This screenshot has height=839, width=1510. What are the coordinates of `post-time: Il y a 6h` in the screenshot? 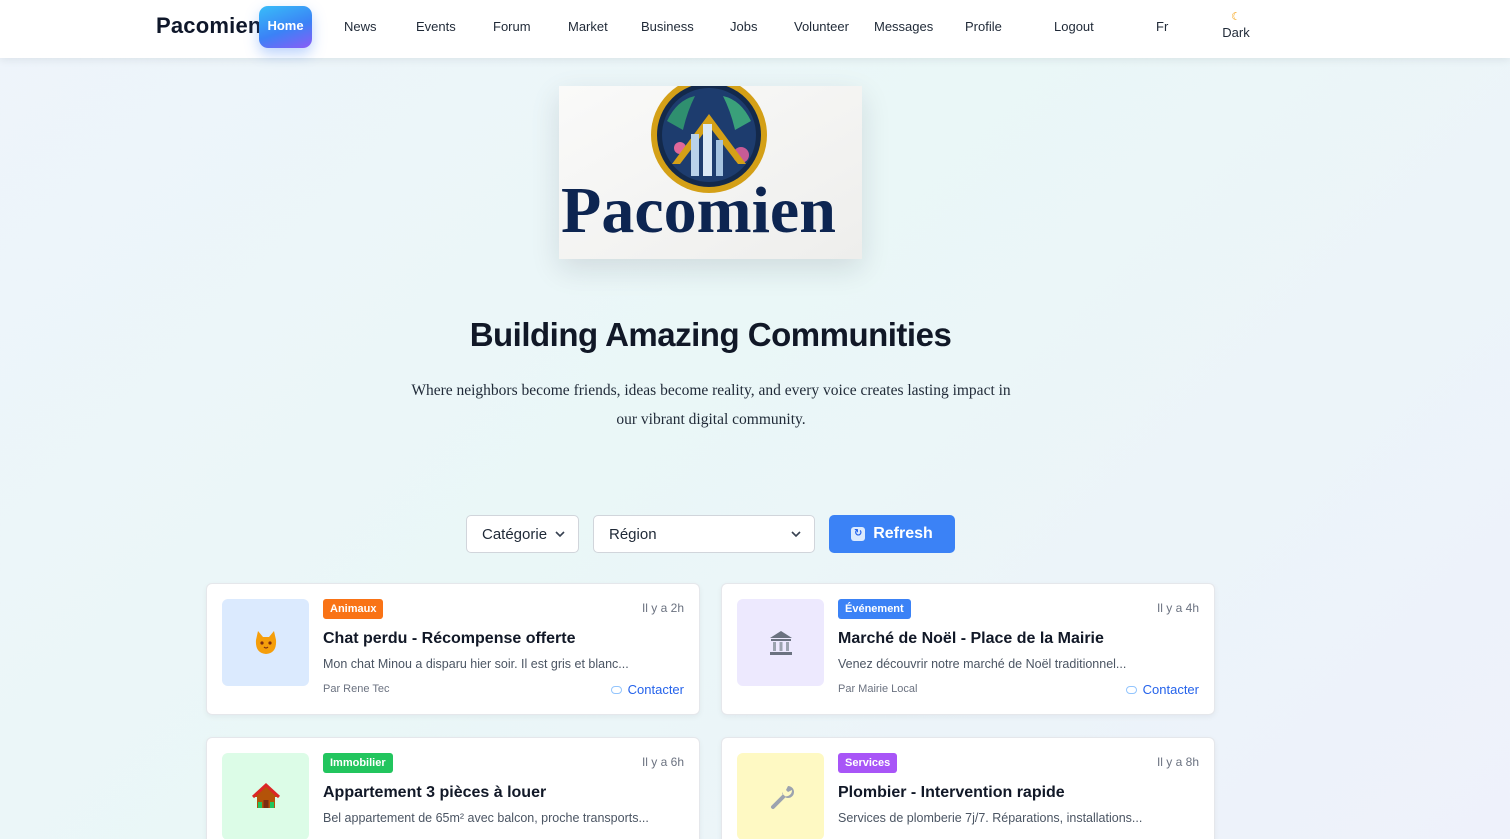 It's located at (662, 762).